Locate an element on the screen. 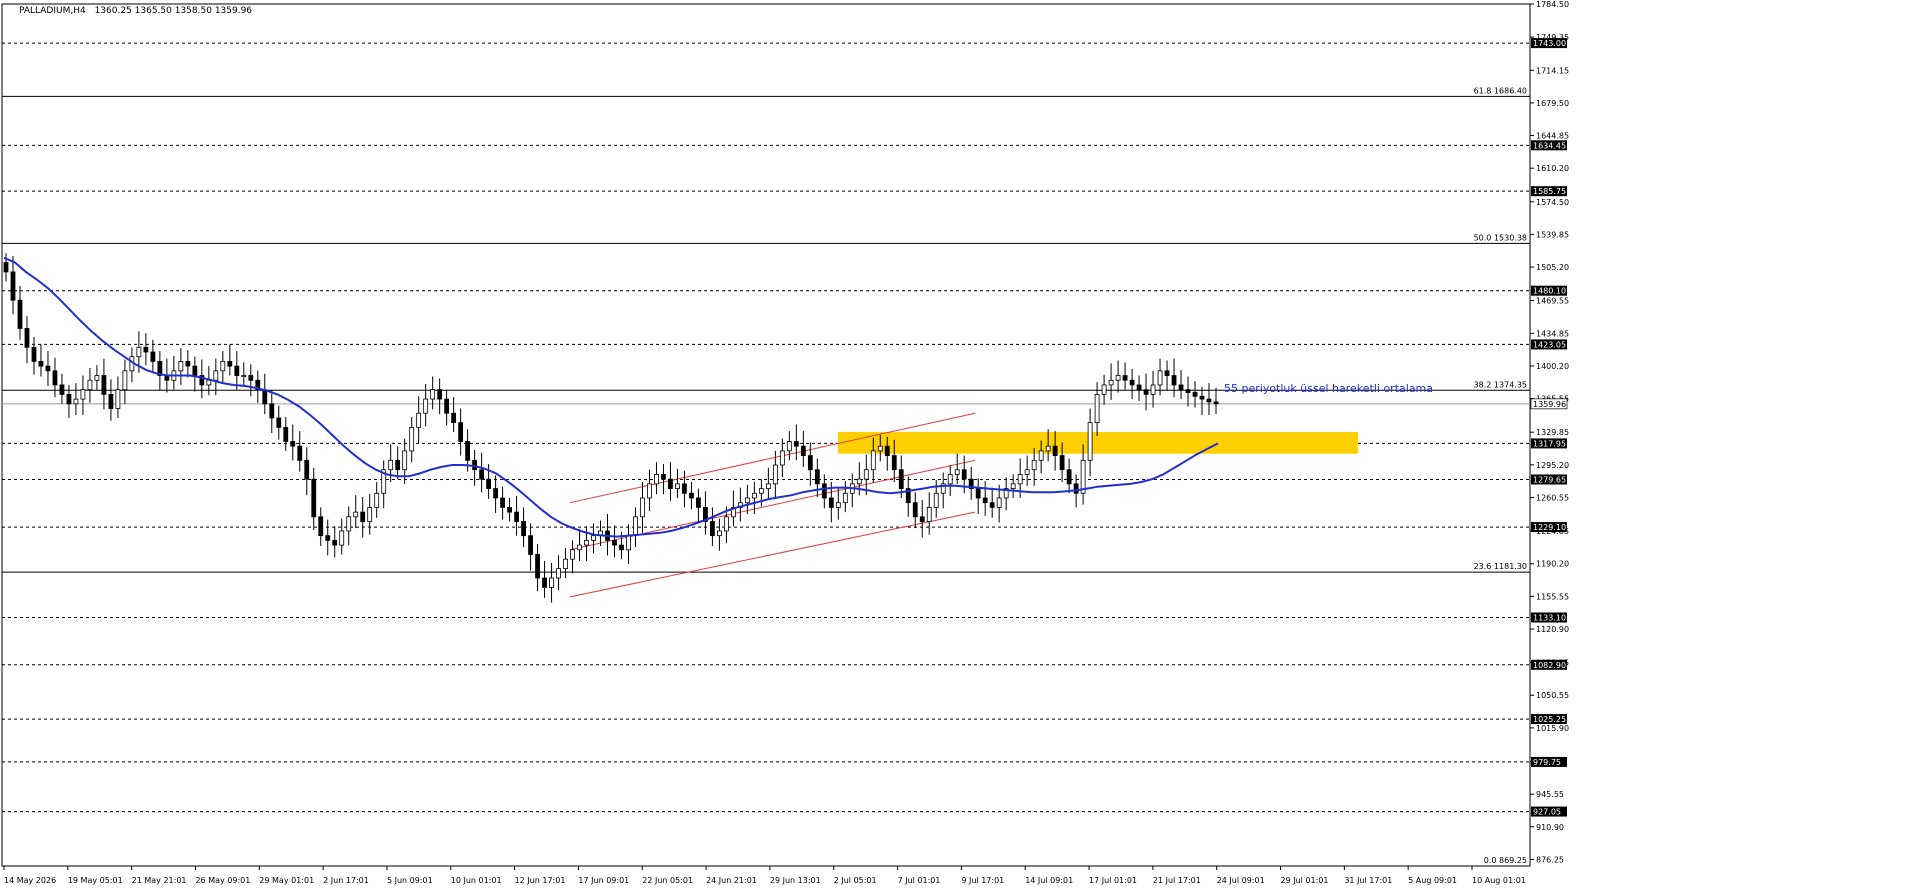 This screenshot has height=888, width=1916. current-price-label: 1359.96 is located at coordinates (1549, 404).